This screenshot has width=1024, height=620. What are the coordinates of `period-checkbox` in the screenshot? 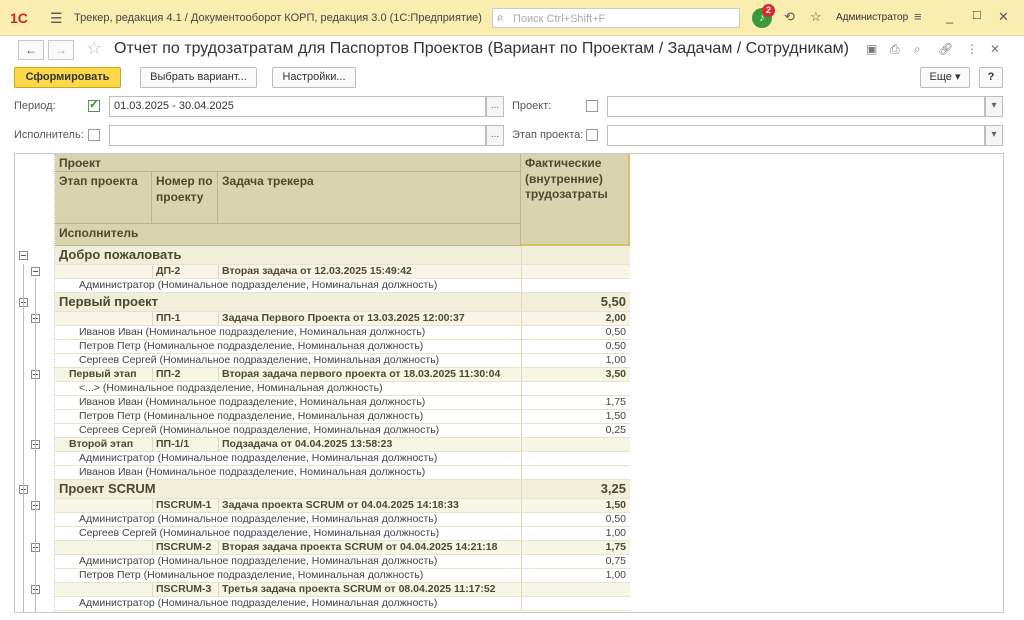 It's located at (94, 104).